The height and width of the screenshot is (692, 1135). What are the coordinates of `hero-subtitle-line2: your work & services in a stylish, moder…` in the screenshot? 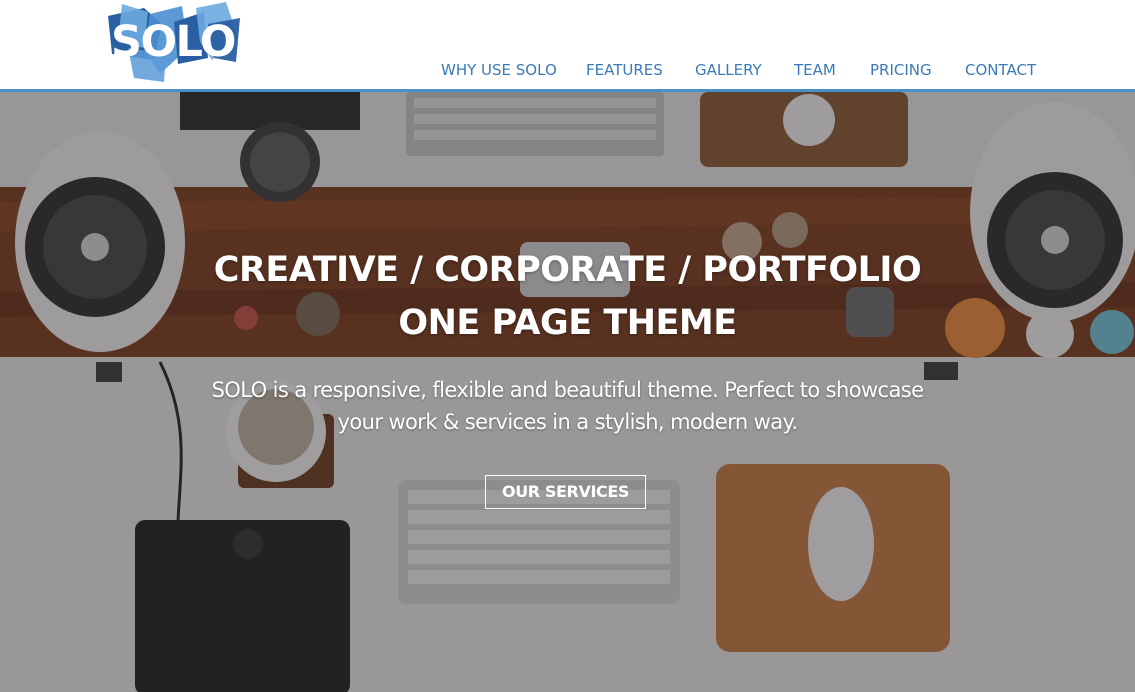 It's located at (567, 422).